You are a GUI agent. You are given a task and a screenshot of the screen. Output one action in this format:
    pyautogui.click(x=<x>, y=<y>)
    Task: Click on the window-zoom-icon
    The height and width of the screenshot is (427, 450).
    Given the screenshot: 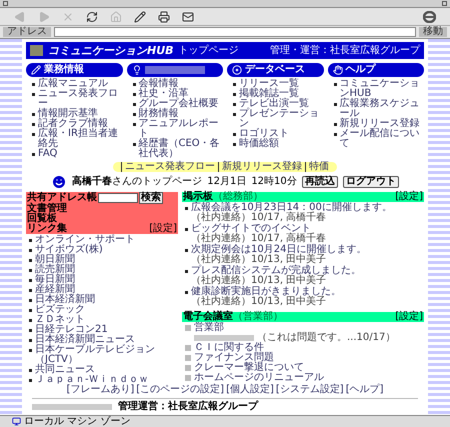 What is the action you would take?
    pyautogui.click(x=444, y=3)
    